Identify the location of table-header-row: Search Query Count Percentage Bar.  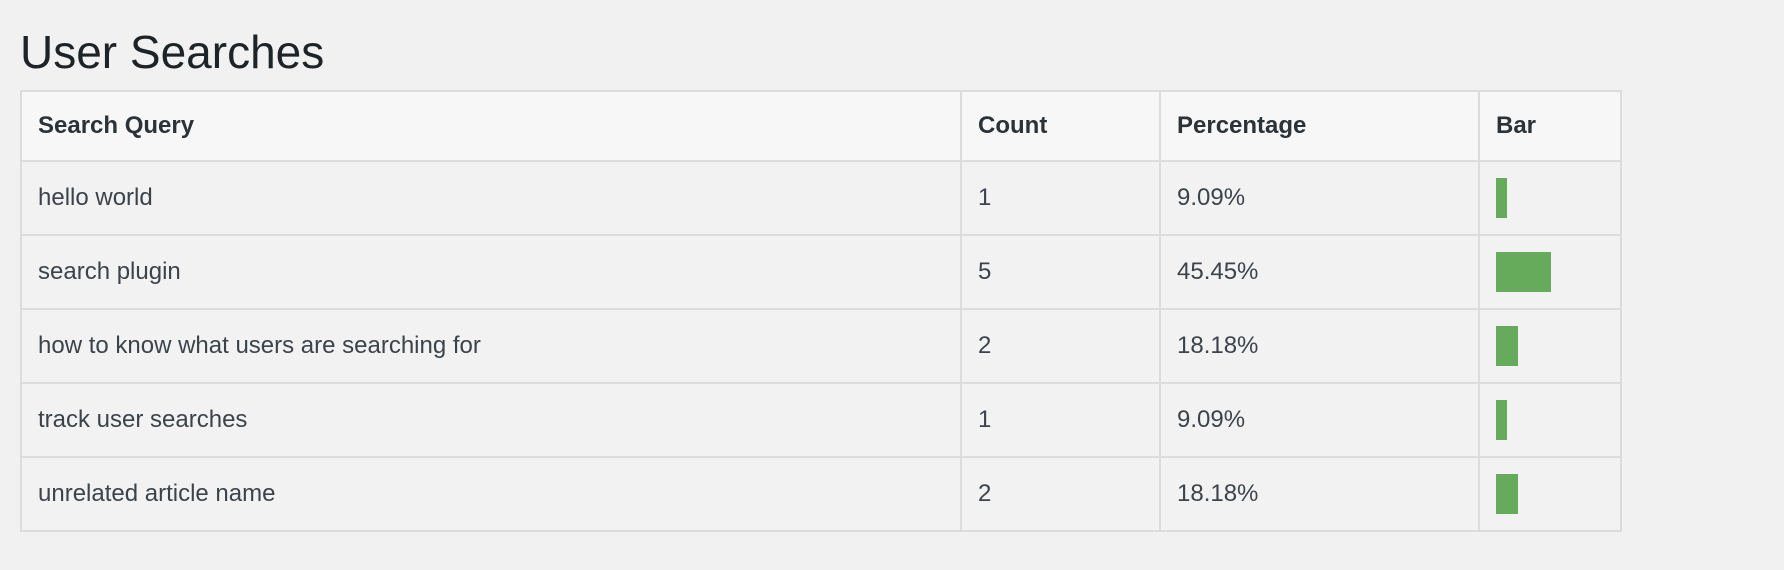
(821, 126).